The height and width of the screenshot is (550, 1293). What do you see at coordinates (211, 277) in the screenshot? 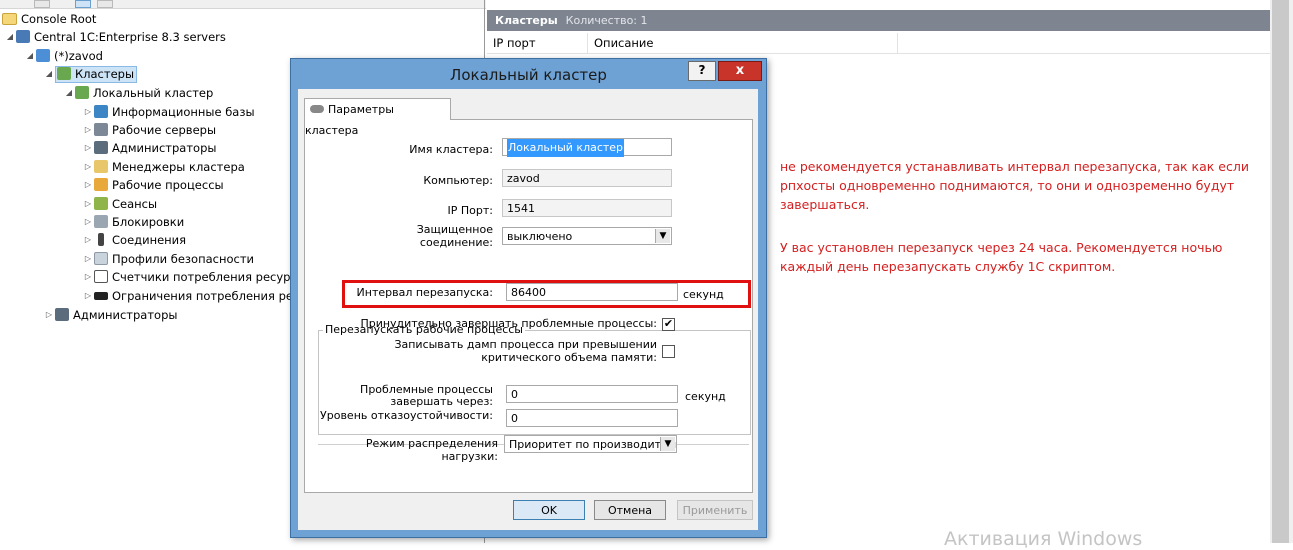
I see `tree-label: Счетчики потребления ресурсов` at bounding box center [211, 277].